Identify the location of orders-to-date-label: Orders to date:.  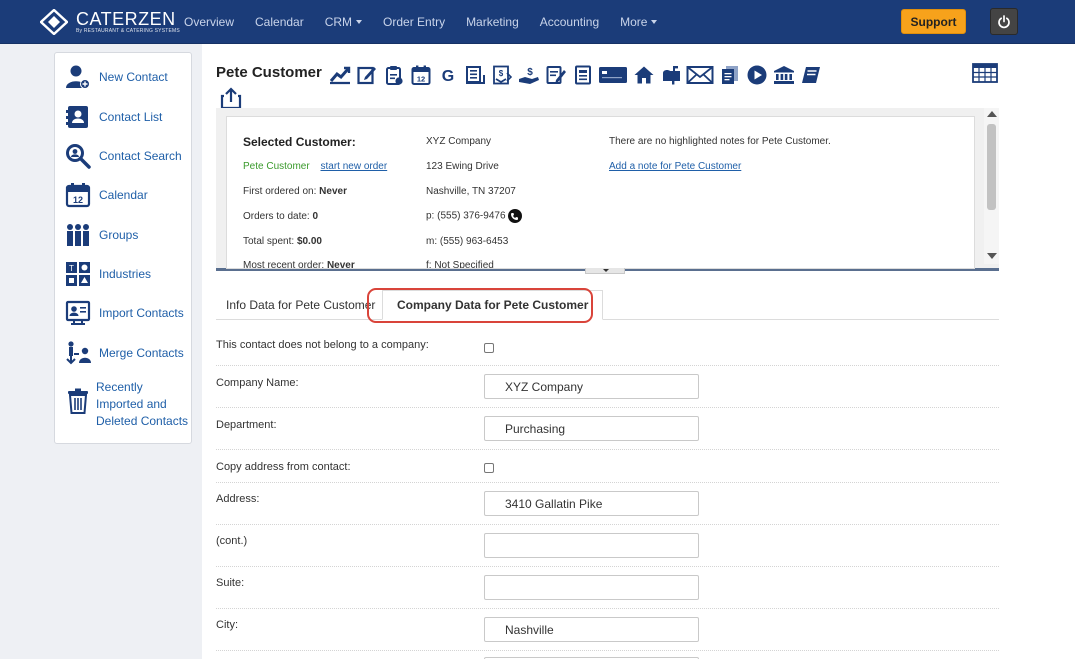
(276, 216).